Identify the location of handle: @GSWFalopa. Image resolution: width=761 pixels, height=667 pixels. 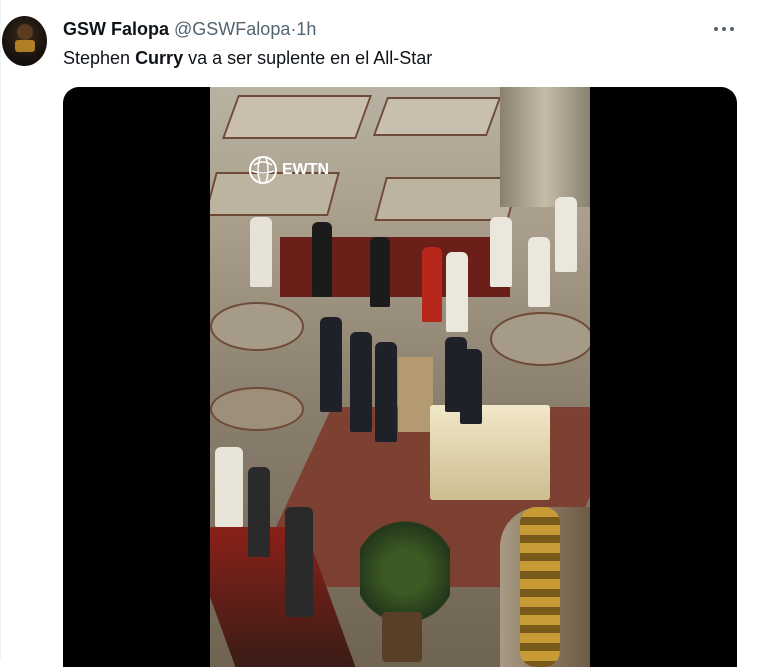
(232, 29).